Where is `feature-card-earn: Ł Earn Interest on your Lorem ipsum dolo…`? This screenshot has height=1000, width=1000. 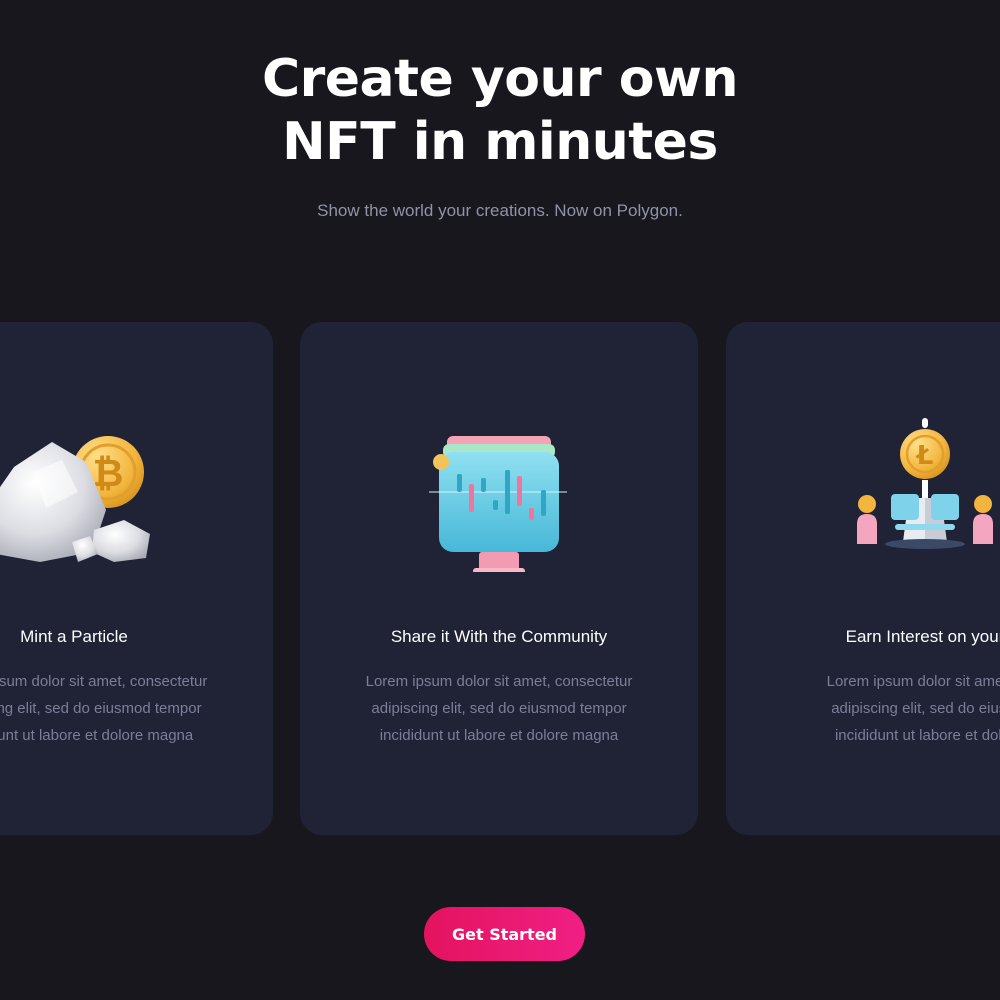 feature-card-earn: Ł Earn Interest on your Lorem ipsum dolo… is located at coordinates (863, 578).